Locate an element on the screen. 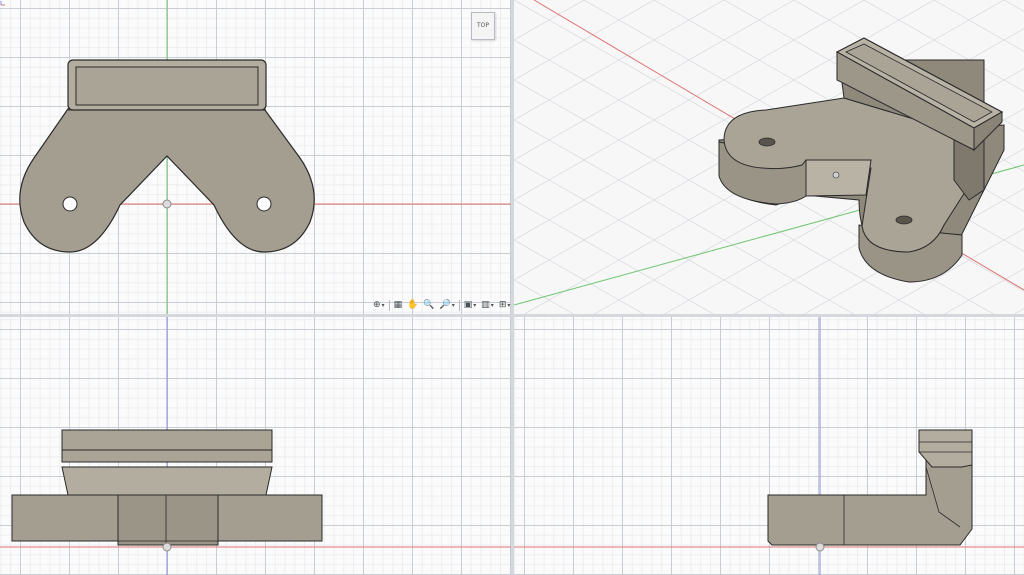 This screenshot has width=1024, height=575. grid-snaps-icon: ▥ ▾ is located at coordinates (487, 305).